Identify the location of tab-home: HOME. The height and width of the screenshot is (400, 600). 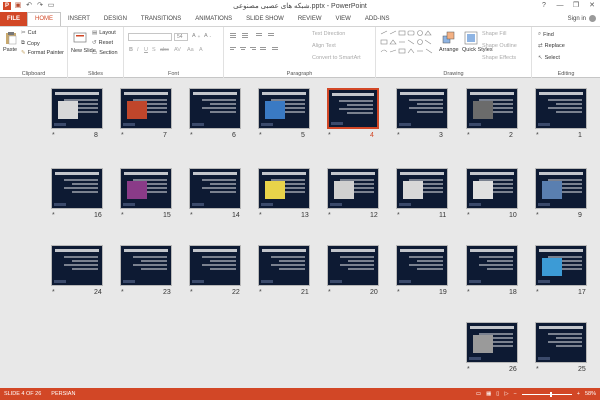
(44, 19).